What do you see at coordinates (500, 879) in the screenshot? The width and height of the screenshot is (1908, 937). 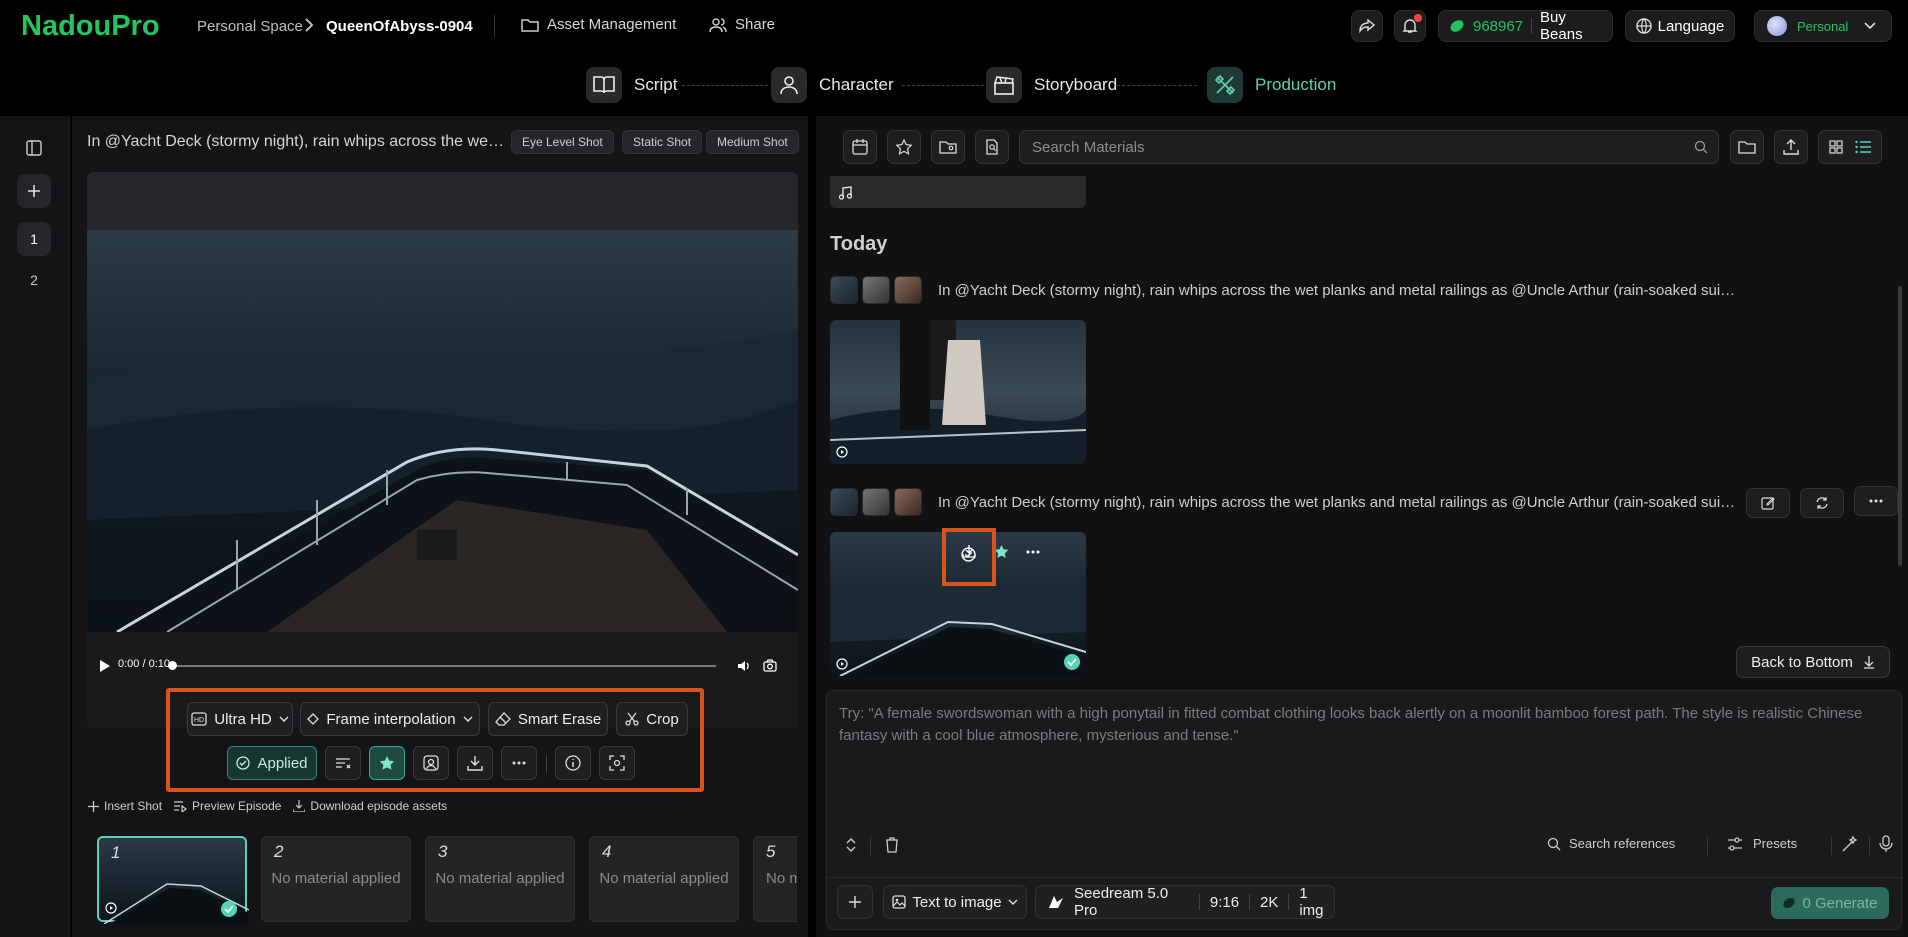 I see `shot-thumb: 3 No material applied` at bounding box center [500, 879].